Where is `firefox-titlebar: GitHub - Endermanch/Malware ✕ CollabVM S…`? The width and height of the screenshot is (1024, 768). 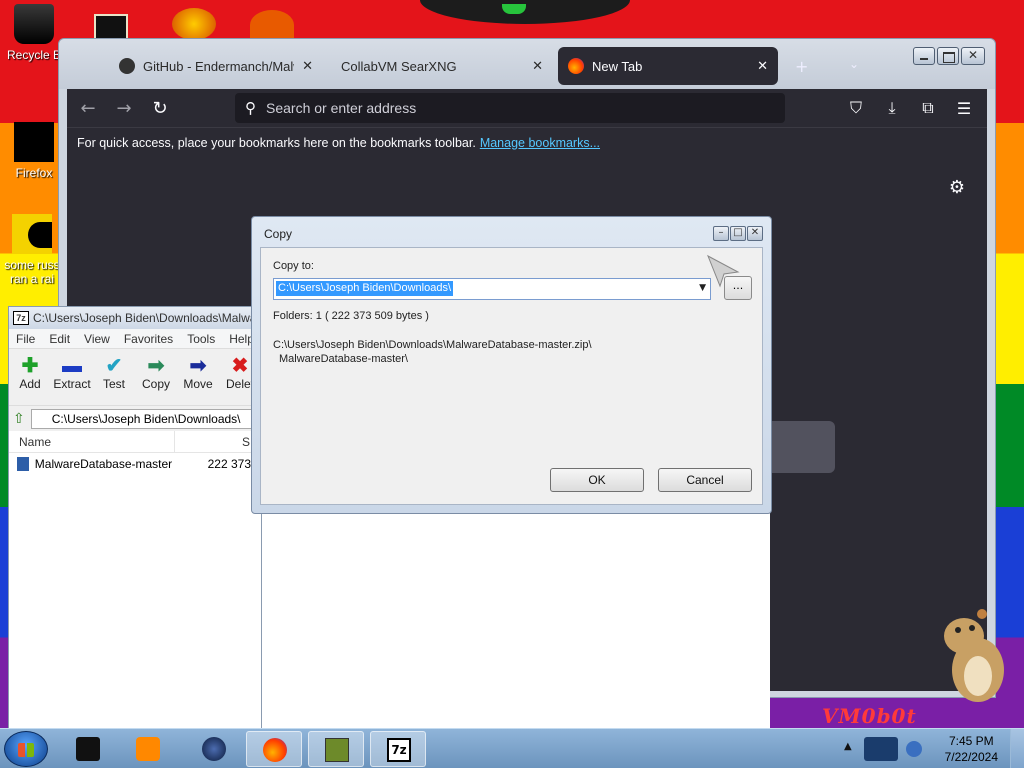
firefox-titlebar: GitHub - Endermanch/Malware ✕ CollabVM S… is located at coordinates (527, 64).